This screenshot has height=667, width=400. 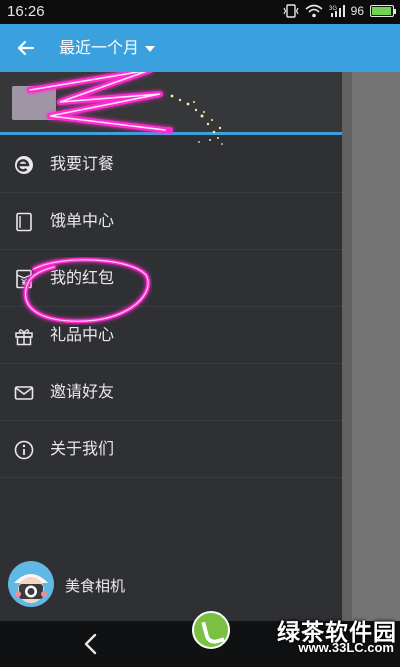 I want to click on battery-fill, so click(x=382, y=11).